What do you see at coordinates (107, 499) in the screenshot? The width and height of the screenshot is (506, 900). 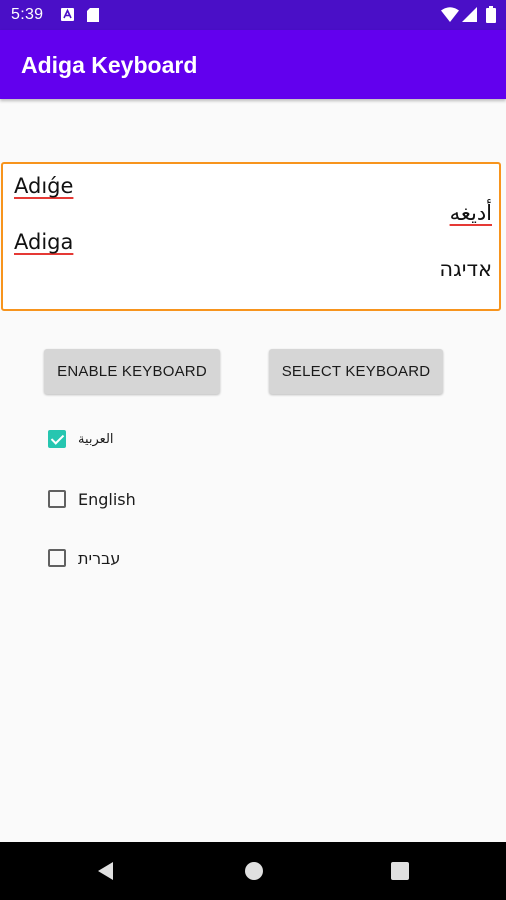 I see `english-label: English` at bounding box center [107, 499].